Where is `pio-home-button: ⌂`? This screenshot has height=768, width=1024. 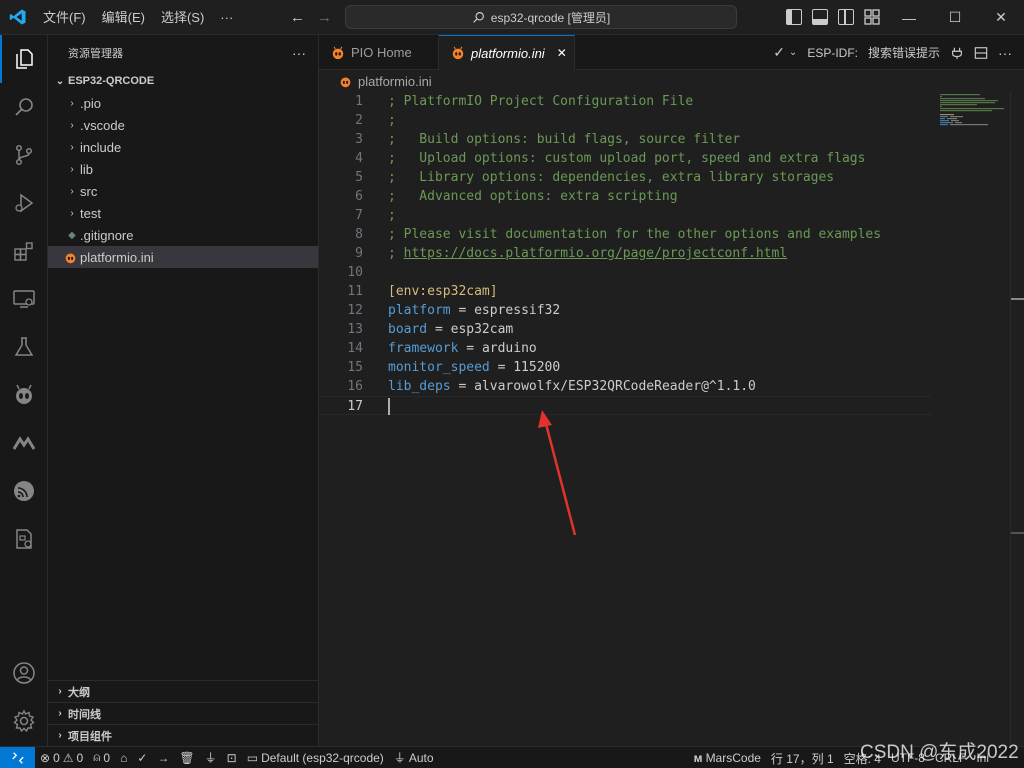
pio-home-button: ⌂ is located at coordinates (123, 757).